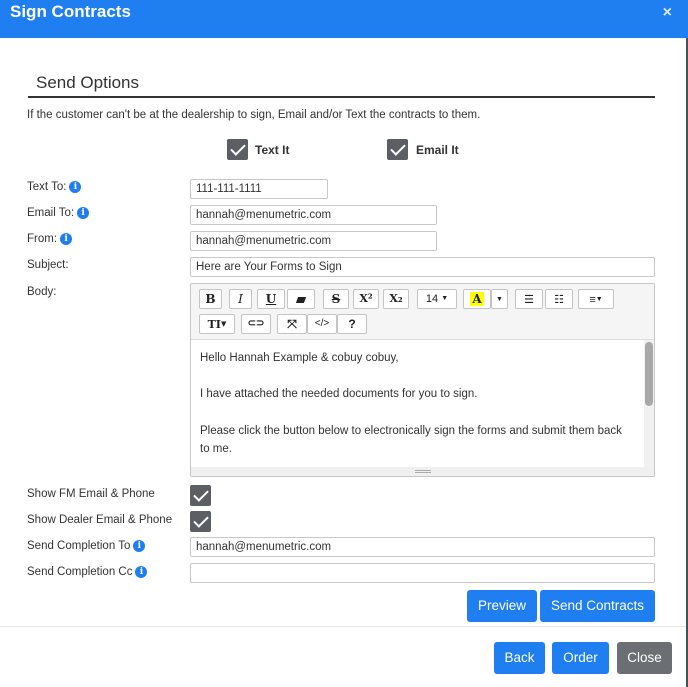 The height and width of the screenshot is (687, 688). I want to click on text-it-checkbox, so click(237, 149).